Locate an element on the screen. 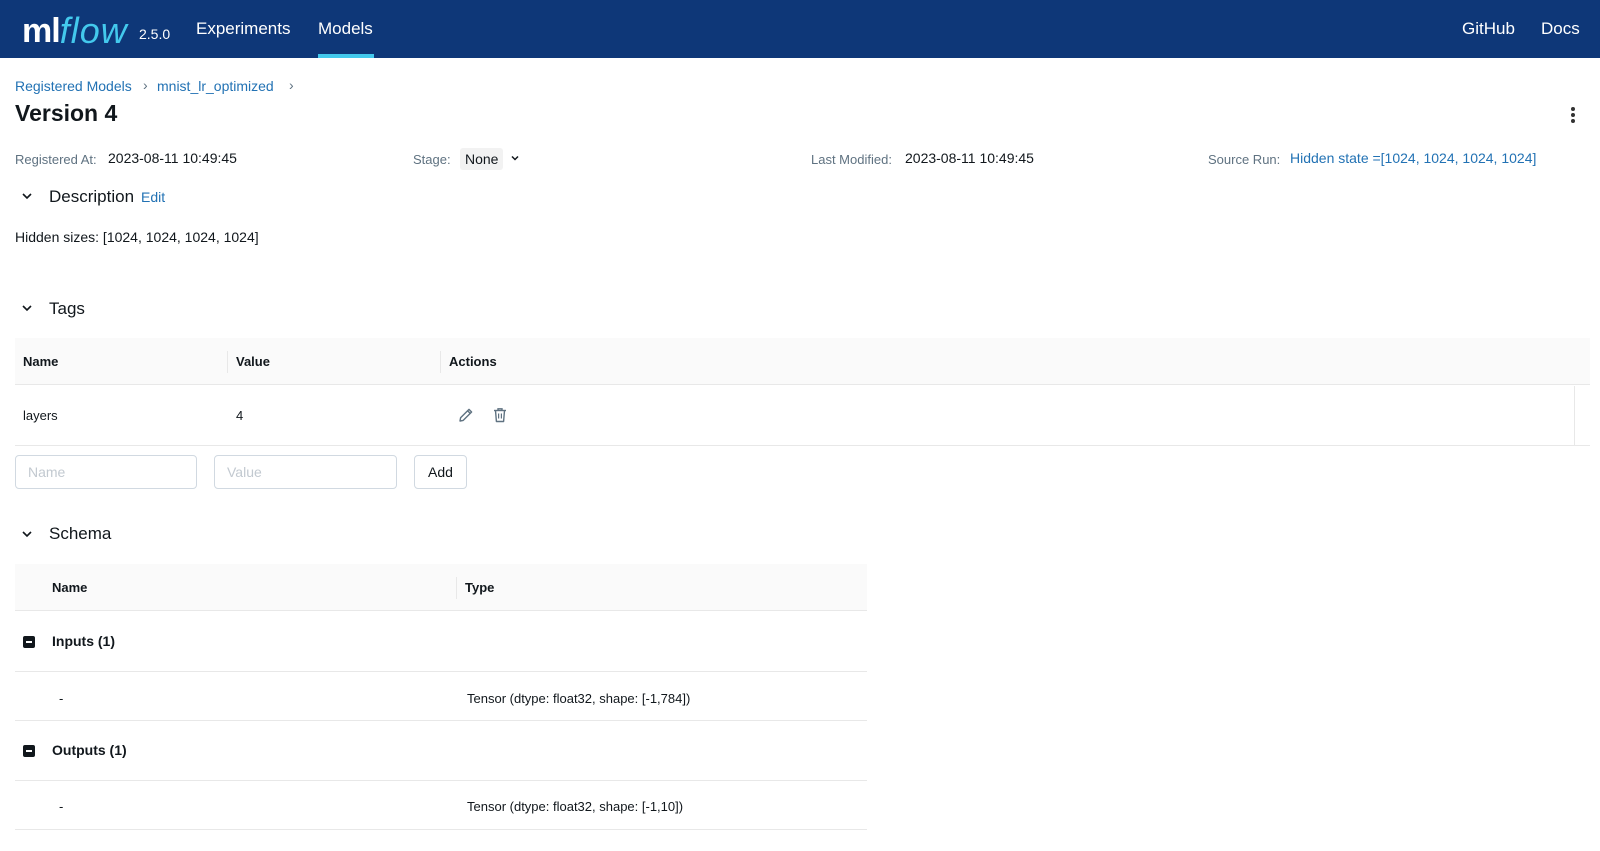 This screenshot has width=1600, height=851. description-title: Description is located at coordinates (92, 196).